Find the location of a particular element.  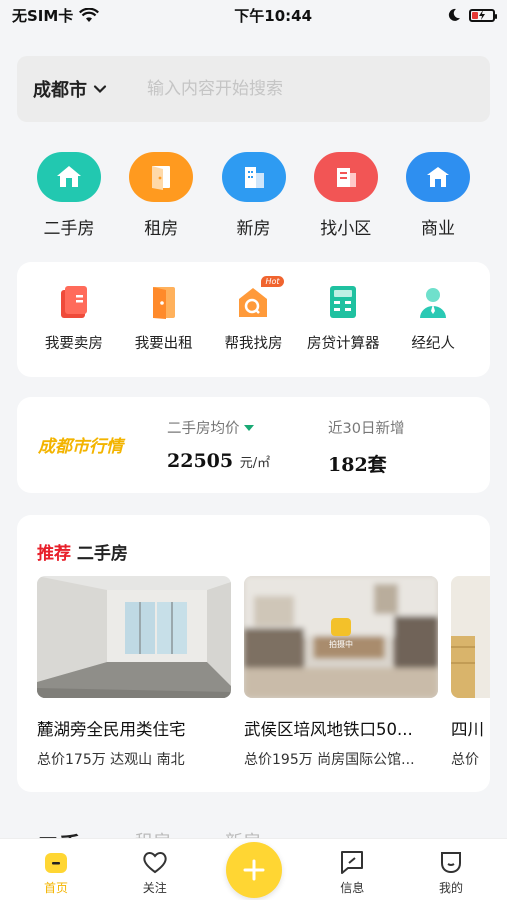

nav-label: 首页 is located at coordinates (55, 888).